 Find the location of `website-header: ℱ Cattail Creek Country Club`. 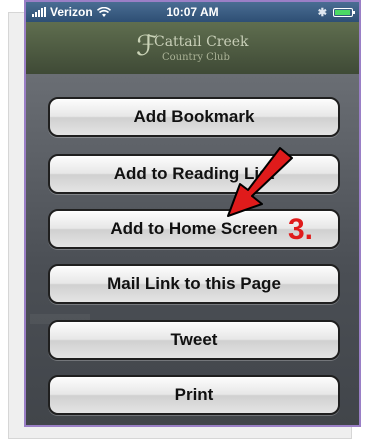

website-header: ℱ Cattail Creek Country Club is located at coordinates (192, 48).